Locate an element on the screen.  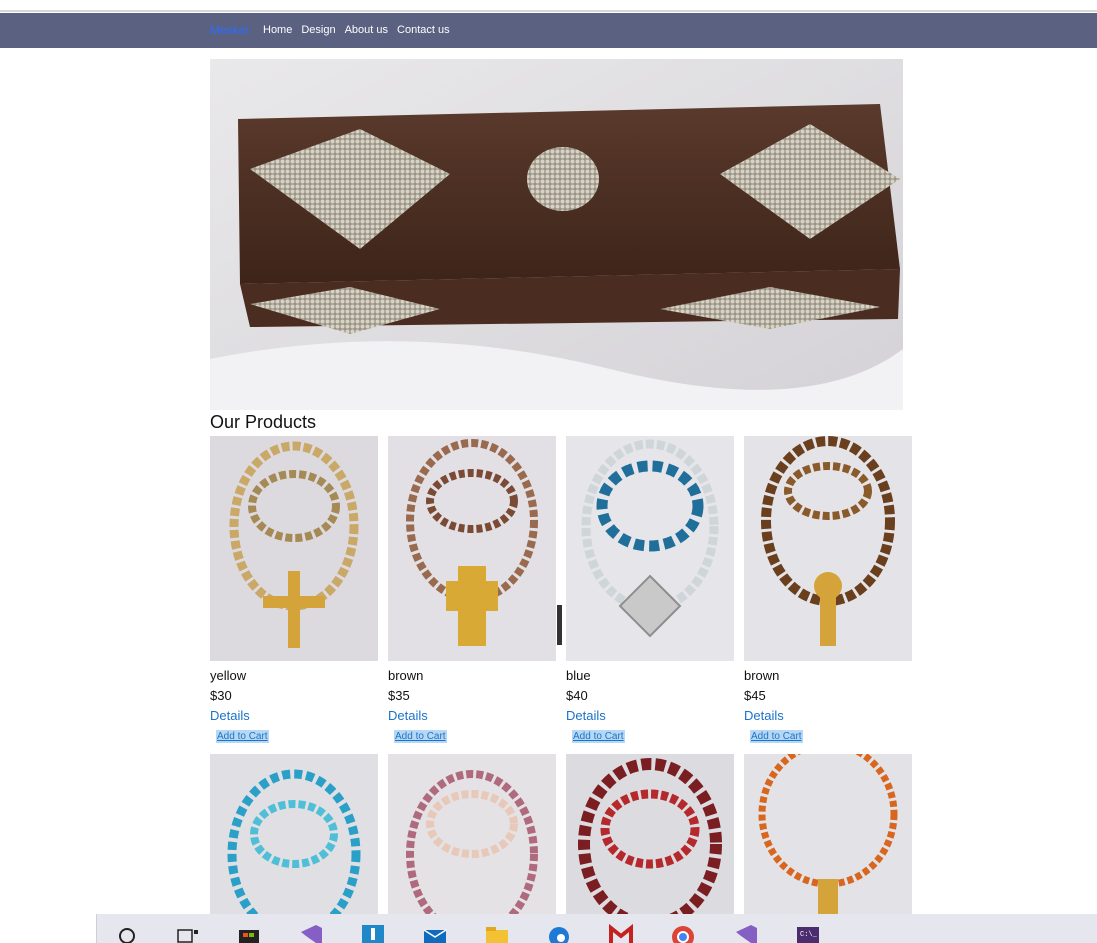
nav-links: Home Design About us Contact us is located at coordinates (356, 30).